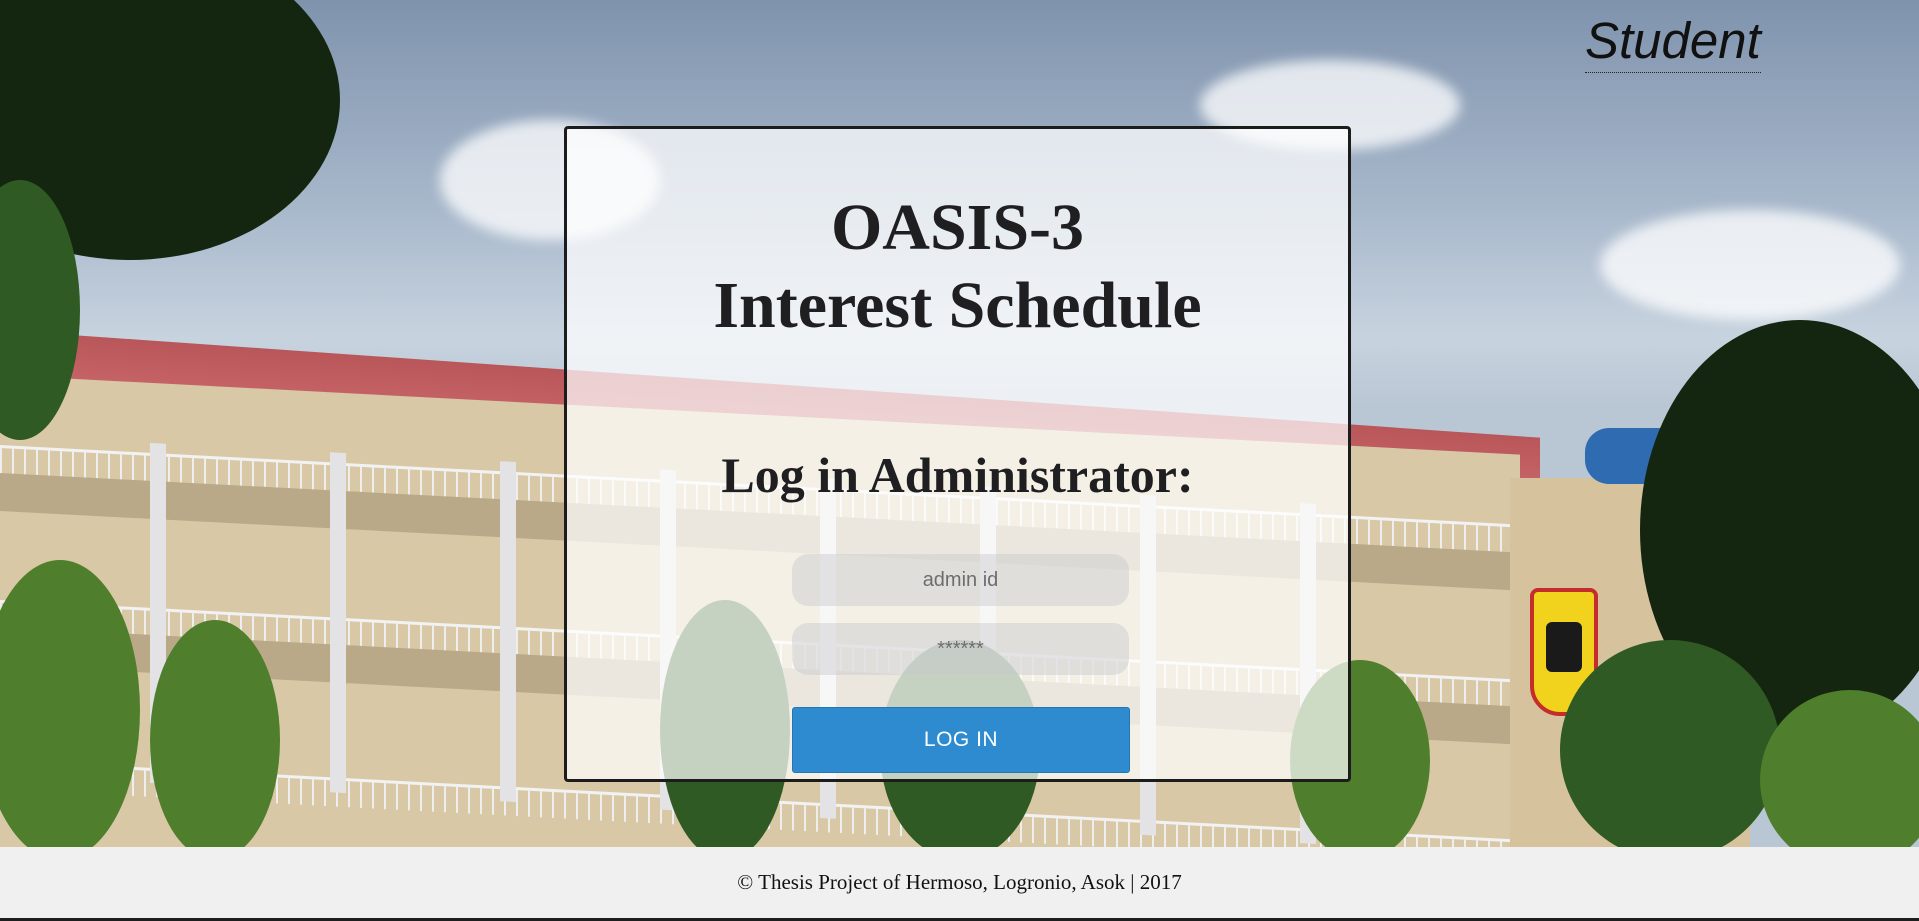 This screenshot has width=1919, height=921. Describe the element at coordinates (957, 475) in the screenshot. I see `login-subtitle: Log in Administrator:` at that location.